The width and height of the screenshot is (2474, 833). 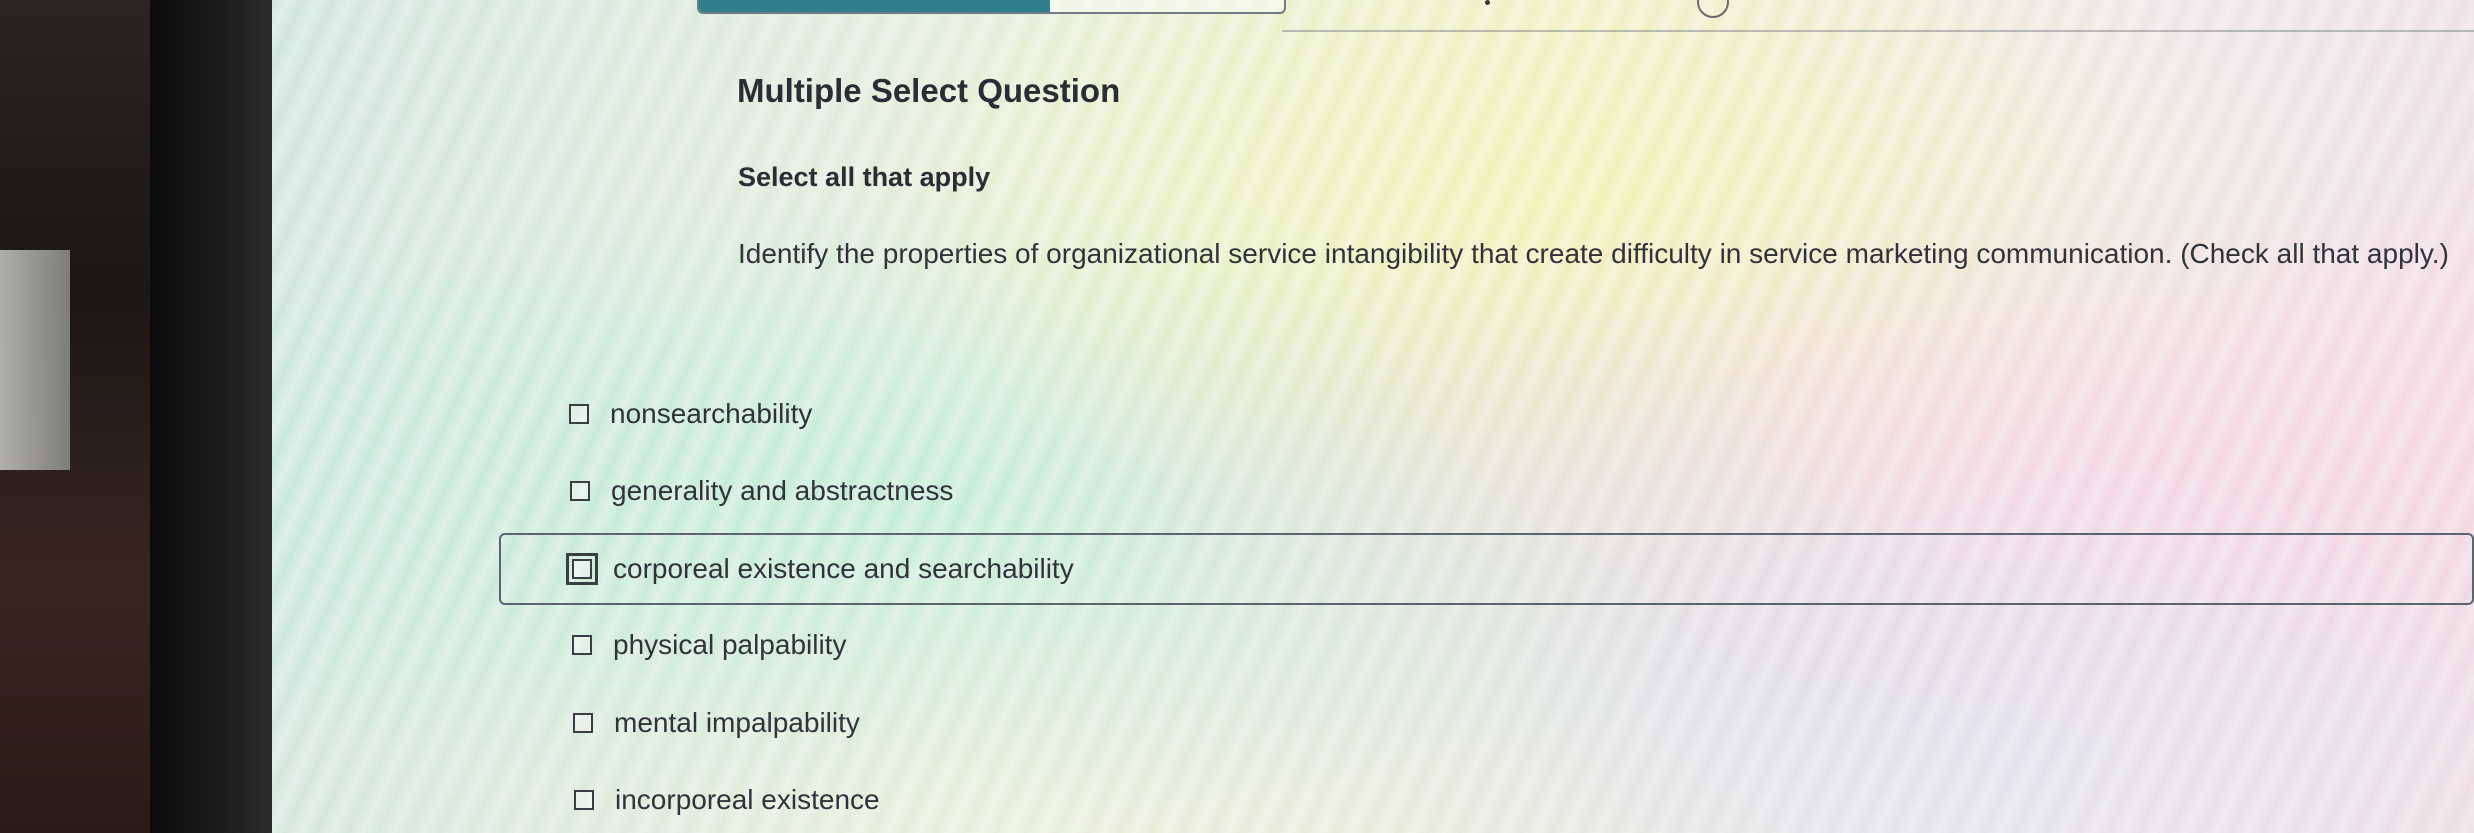 I want to click on option-label: corporeal existence and searchability, so click(x=843, y=568).